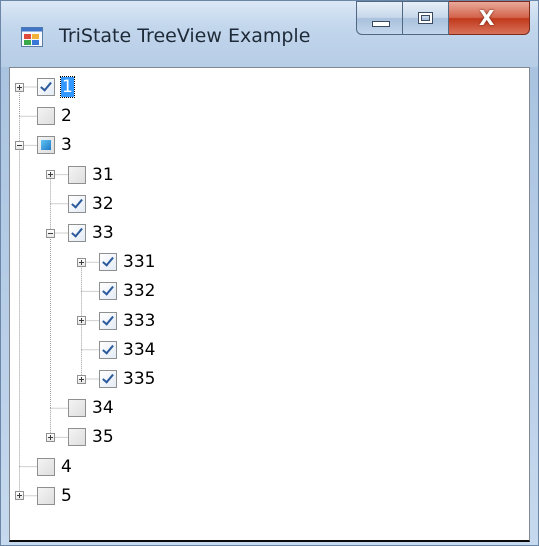 The height and width of the screenshot is (546, 539). What do you see at coordinates (487, 18) in the screenshot?
I see `close-icon: X` at bounding box center [487, 18].